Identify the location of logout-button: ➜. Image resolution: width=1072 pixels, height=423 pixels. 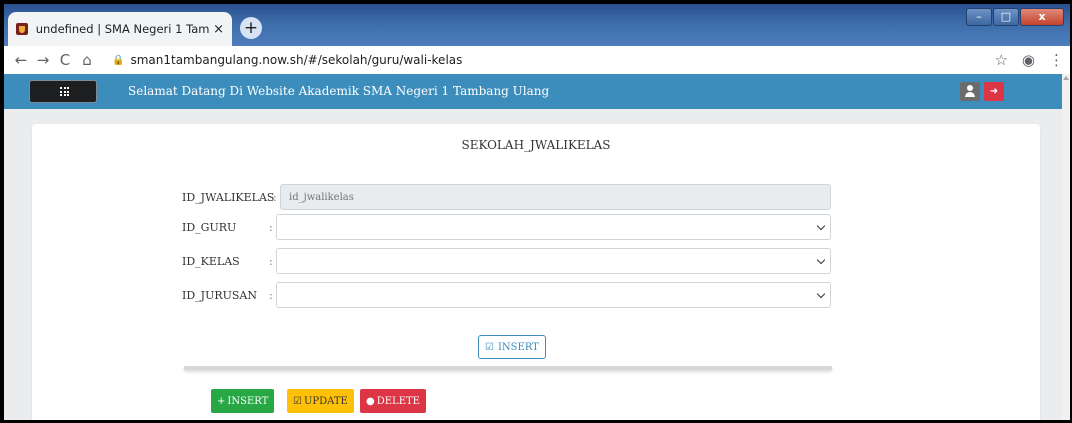
(994, 91).